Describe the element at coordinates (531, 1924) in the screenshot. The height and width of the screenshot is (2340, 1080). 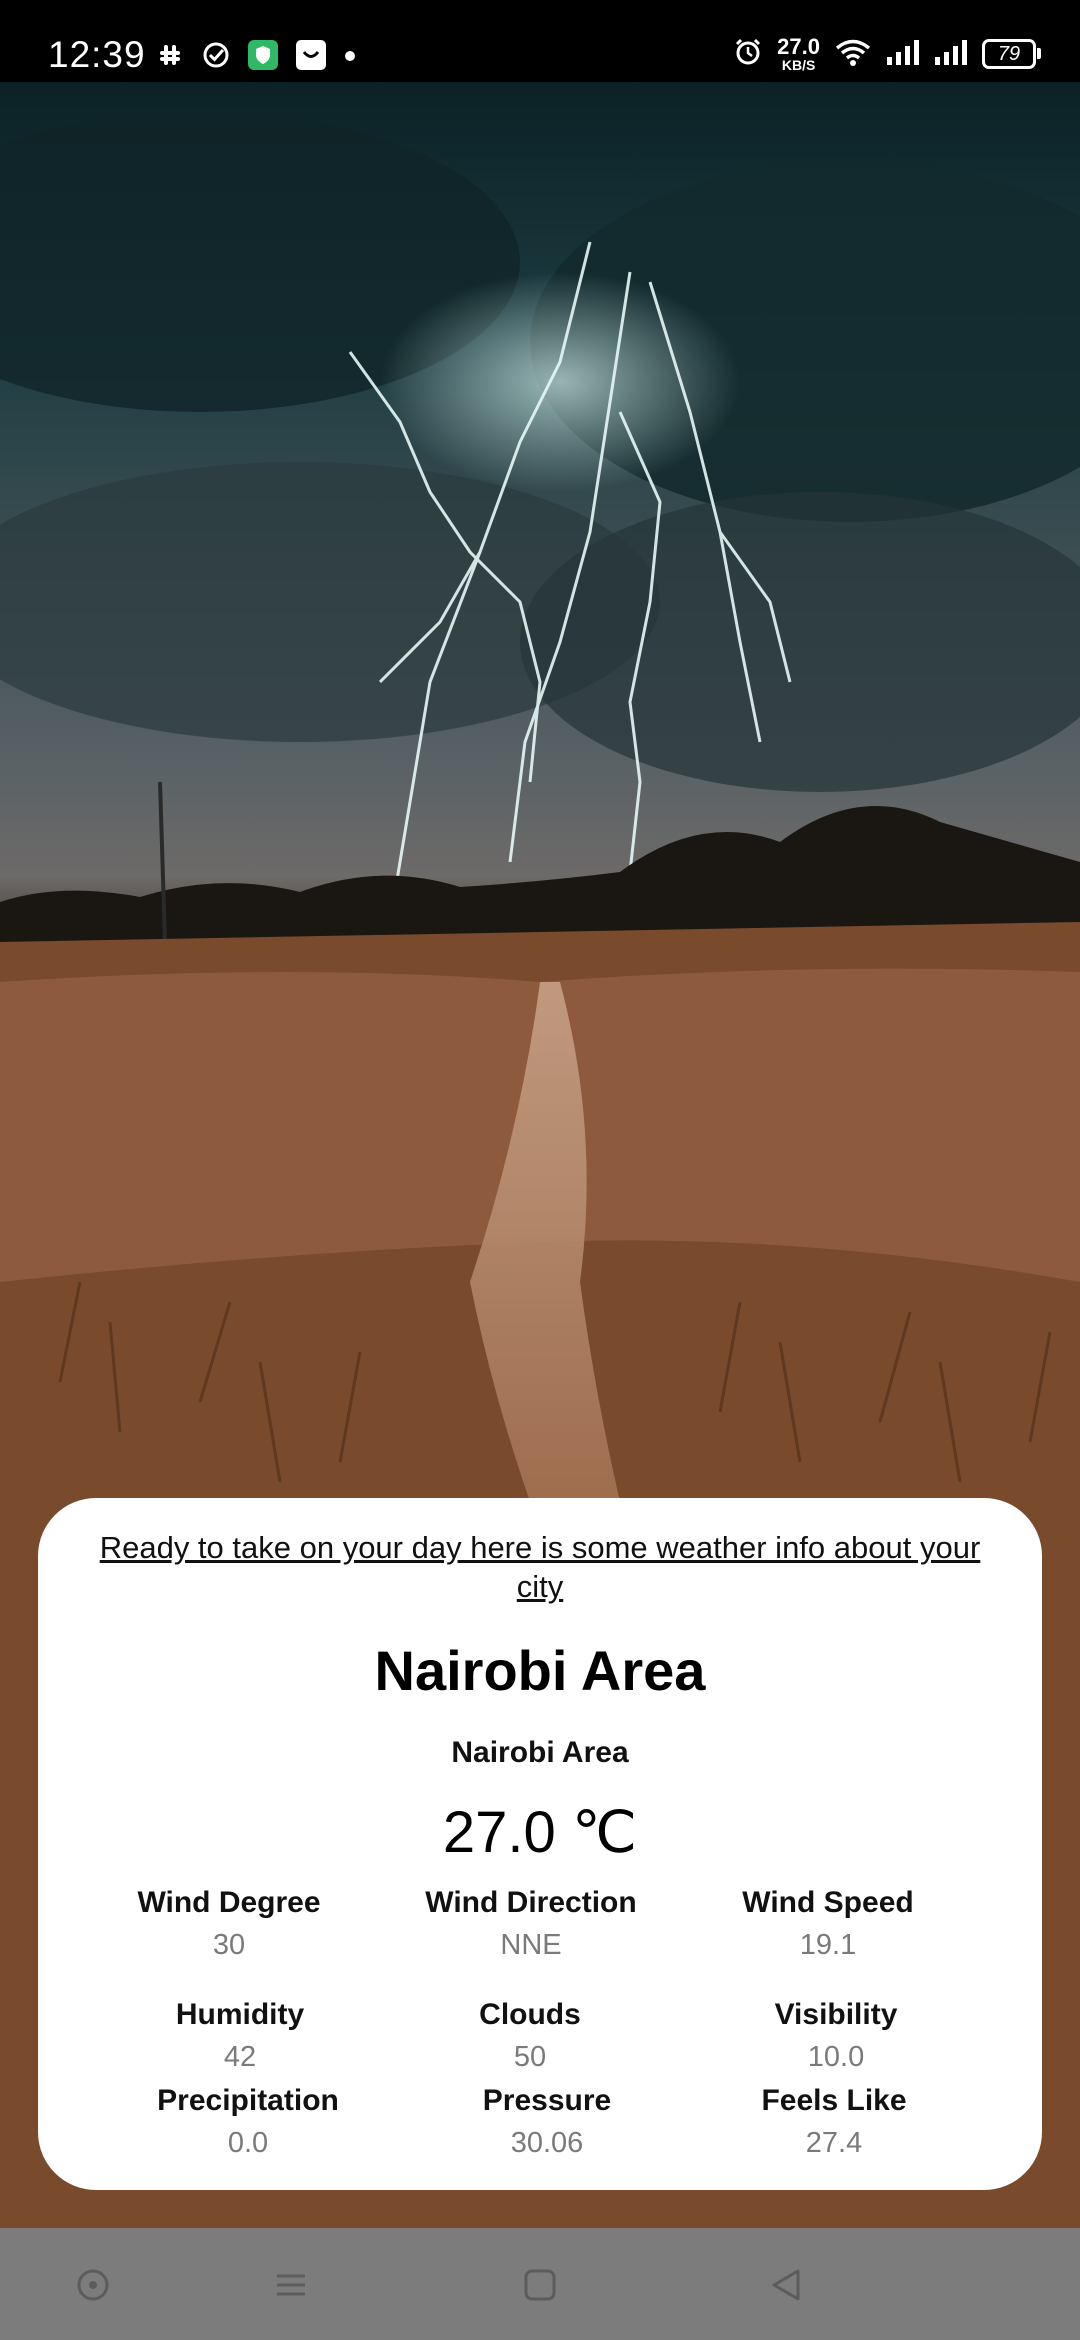
I see `stat-wind-direction: Wind Direction NNE` at that location.